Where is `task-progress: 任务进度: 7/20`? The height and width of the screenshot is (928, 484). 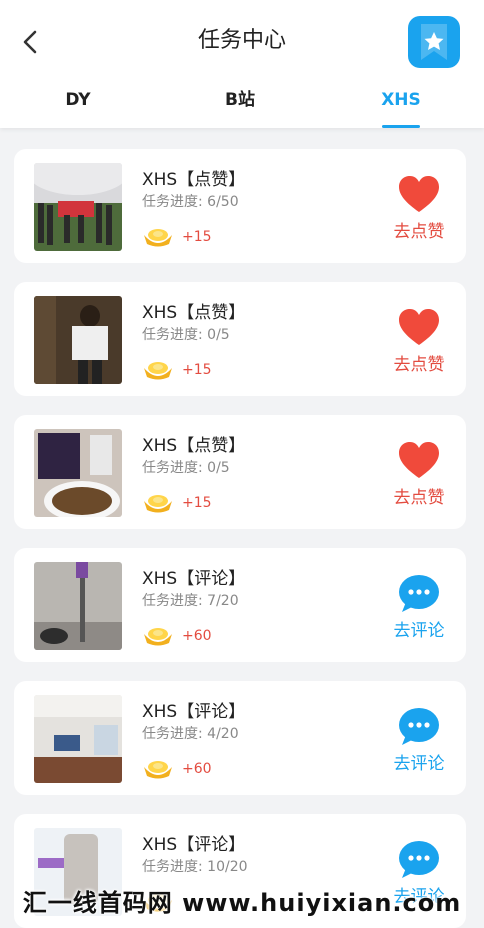
task-progress: 任务进度: 7/20 is located at coordinates (190, 601).